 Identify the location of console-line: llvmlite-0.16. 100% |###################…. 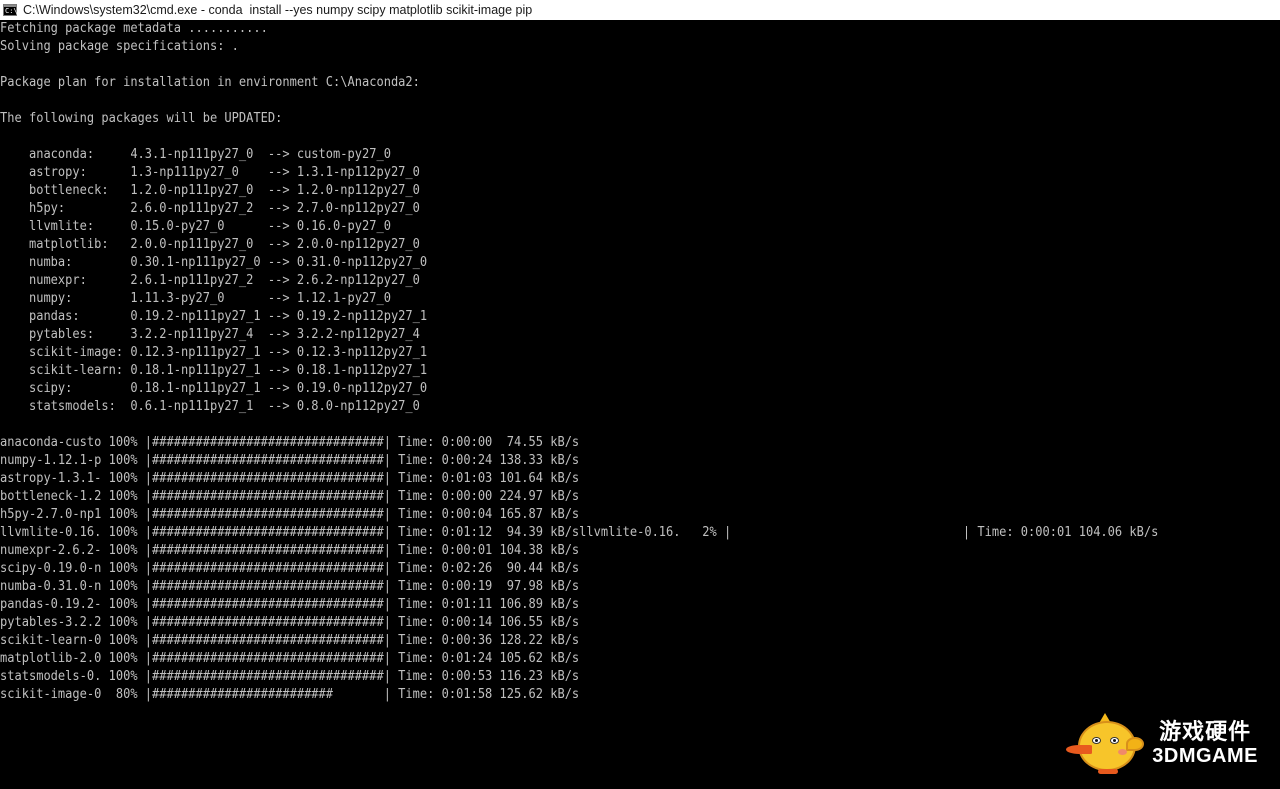
(579, 532).